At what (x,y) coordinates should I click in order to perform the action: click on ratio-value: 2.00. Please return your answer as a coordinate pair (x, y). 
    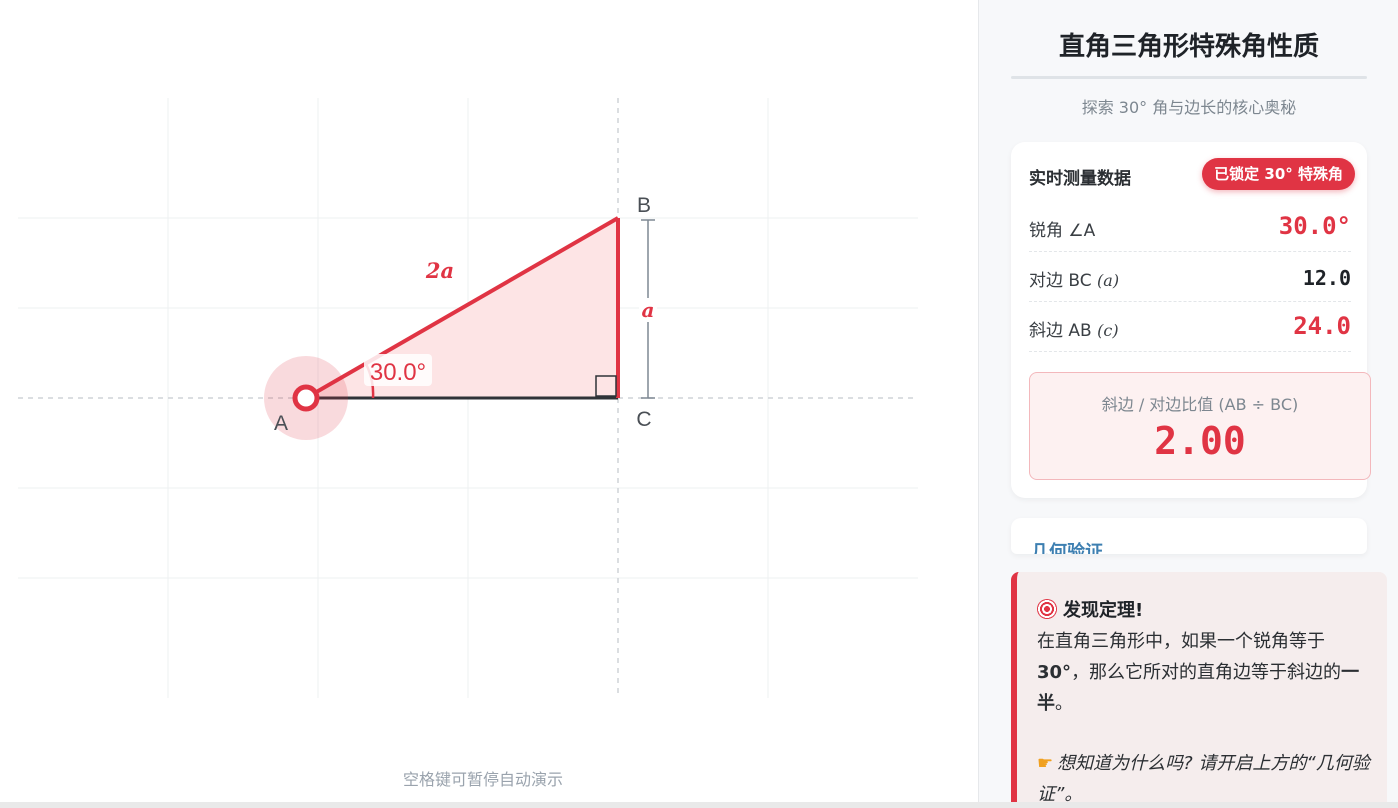
    Looking at the image, I should click on (1200, 441).